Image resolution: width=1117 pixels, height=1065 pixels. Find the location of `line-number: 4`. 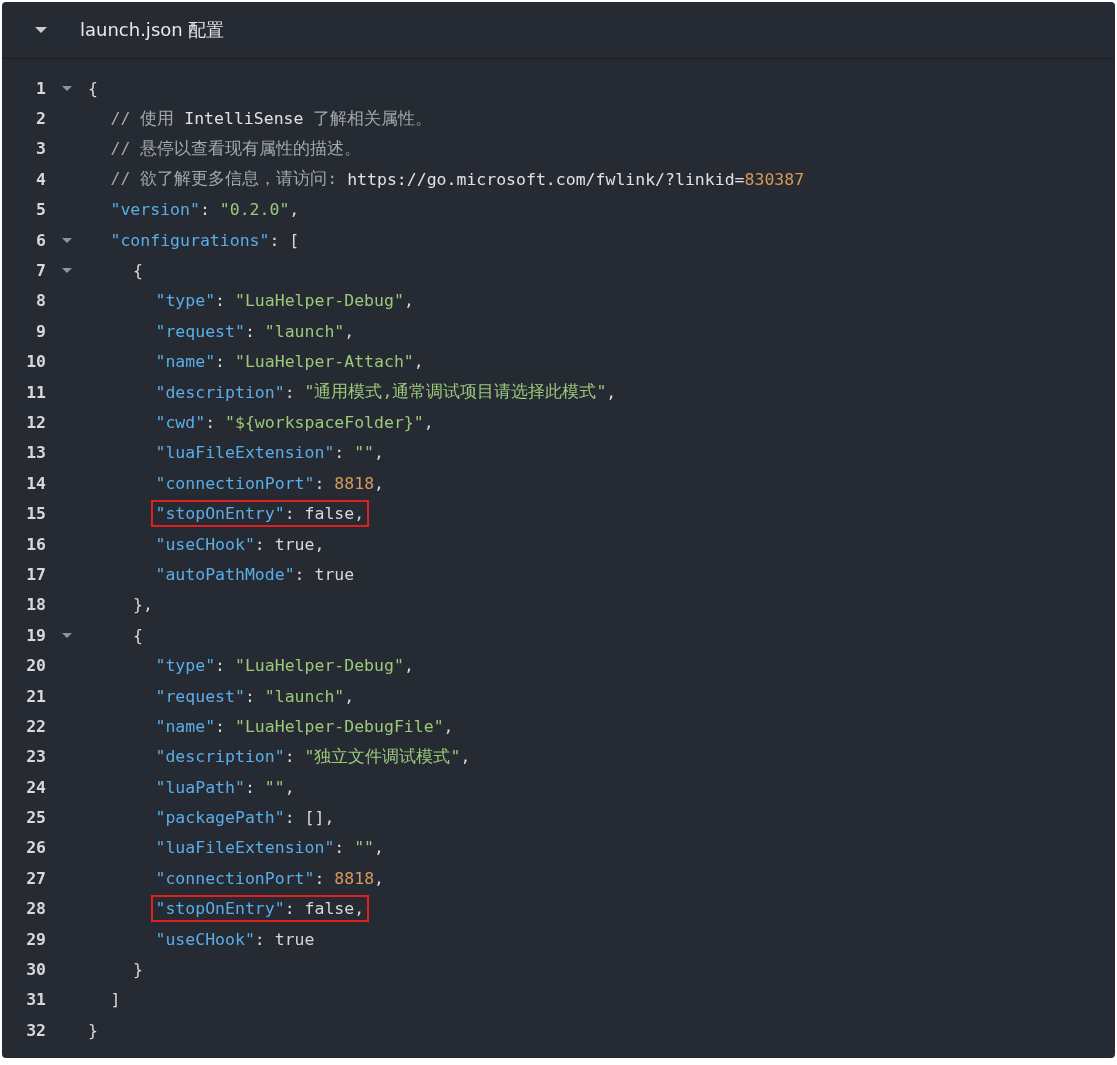

line-number: 4 is located at coordinates (40, 179).